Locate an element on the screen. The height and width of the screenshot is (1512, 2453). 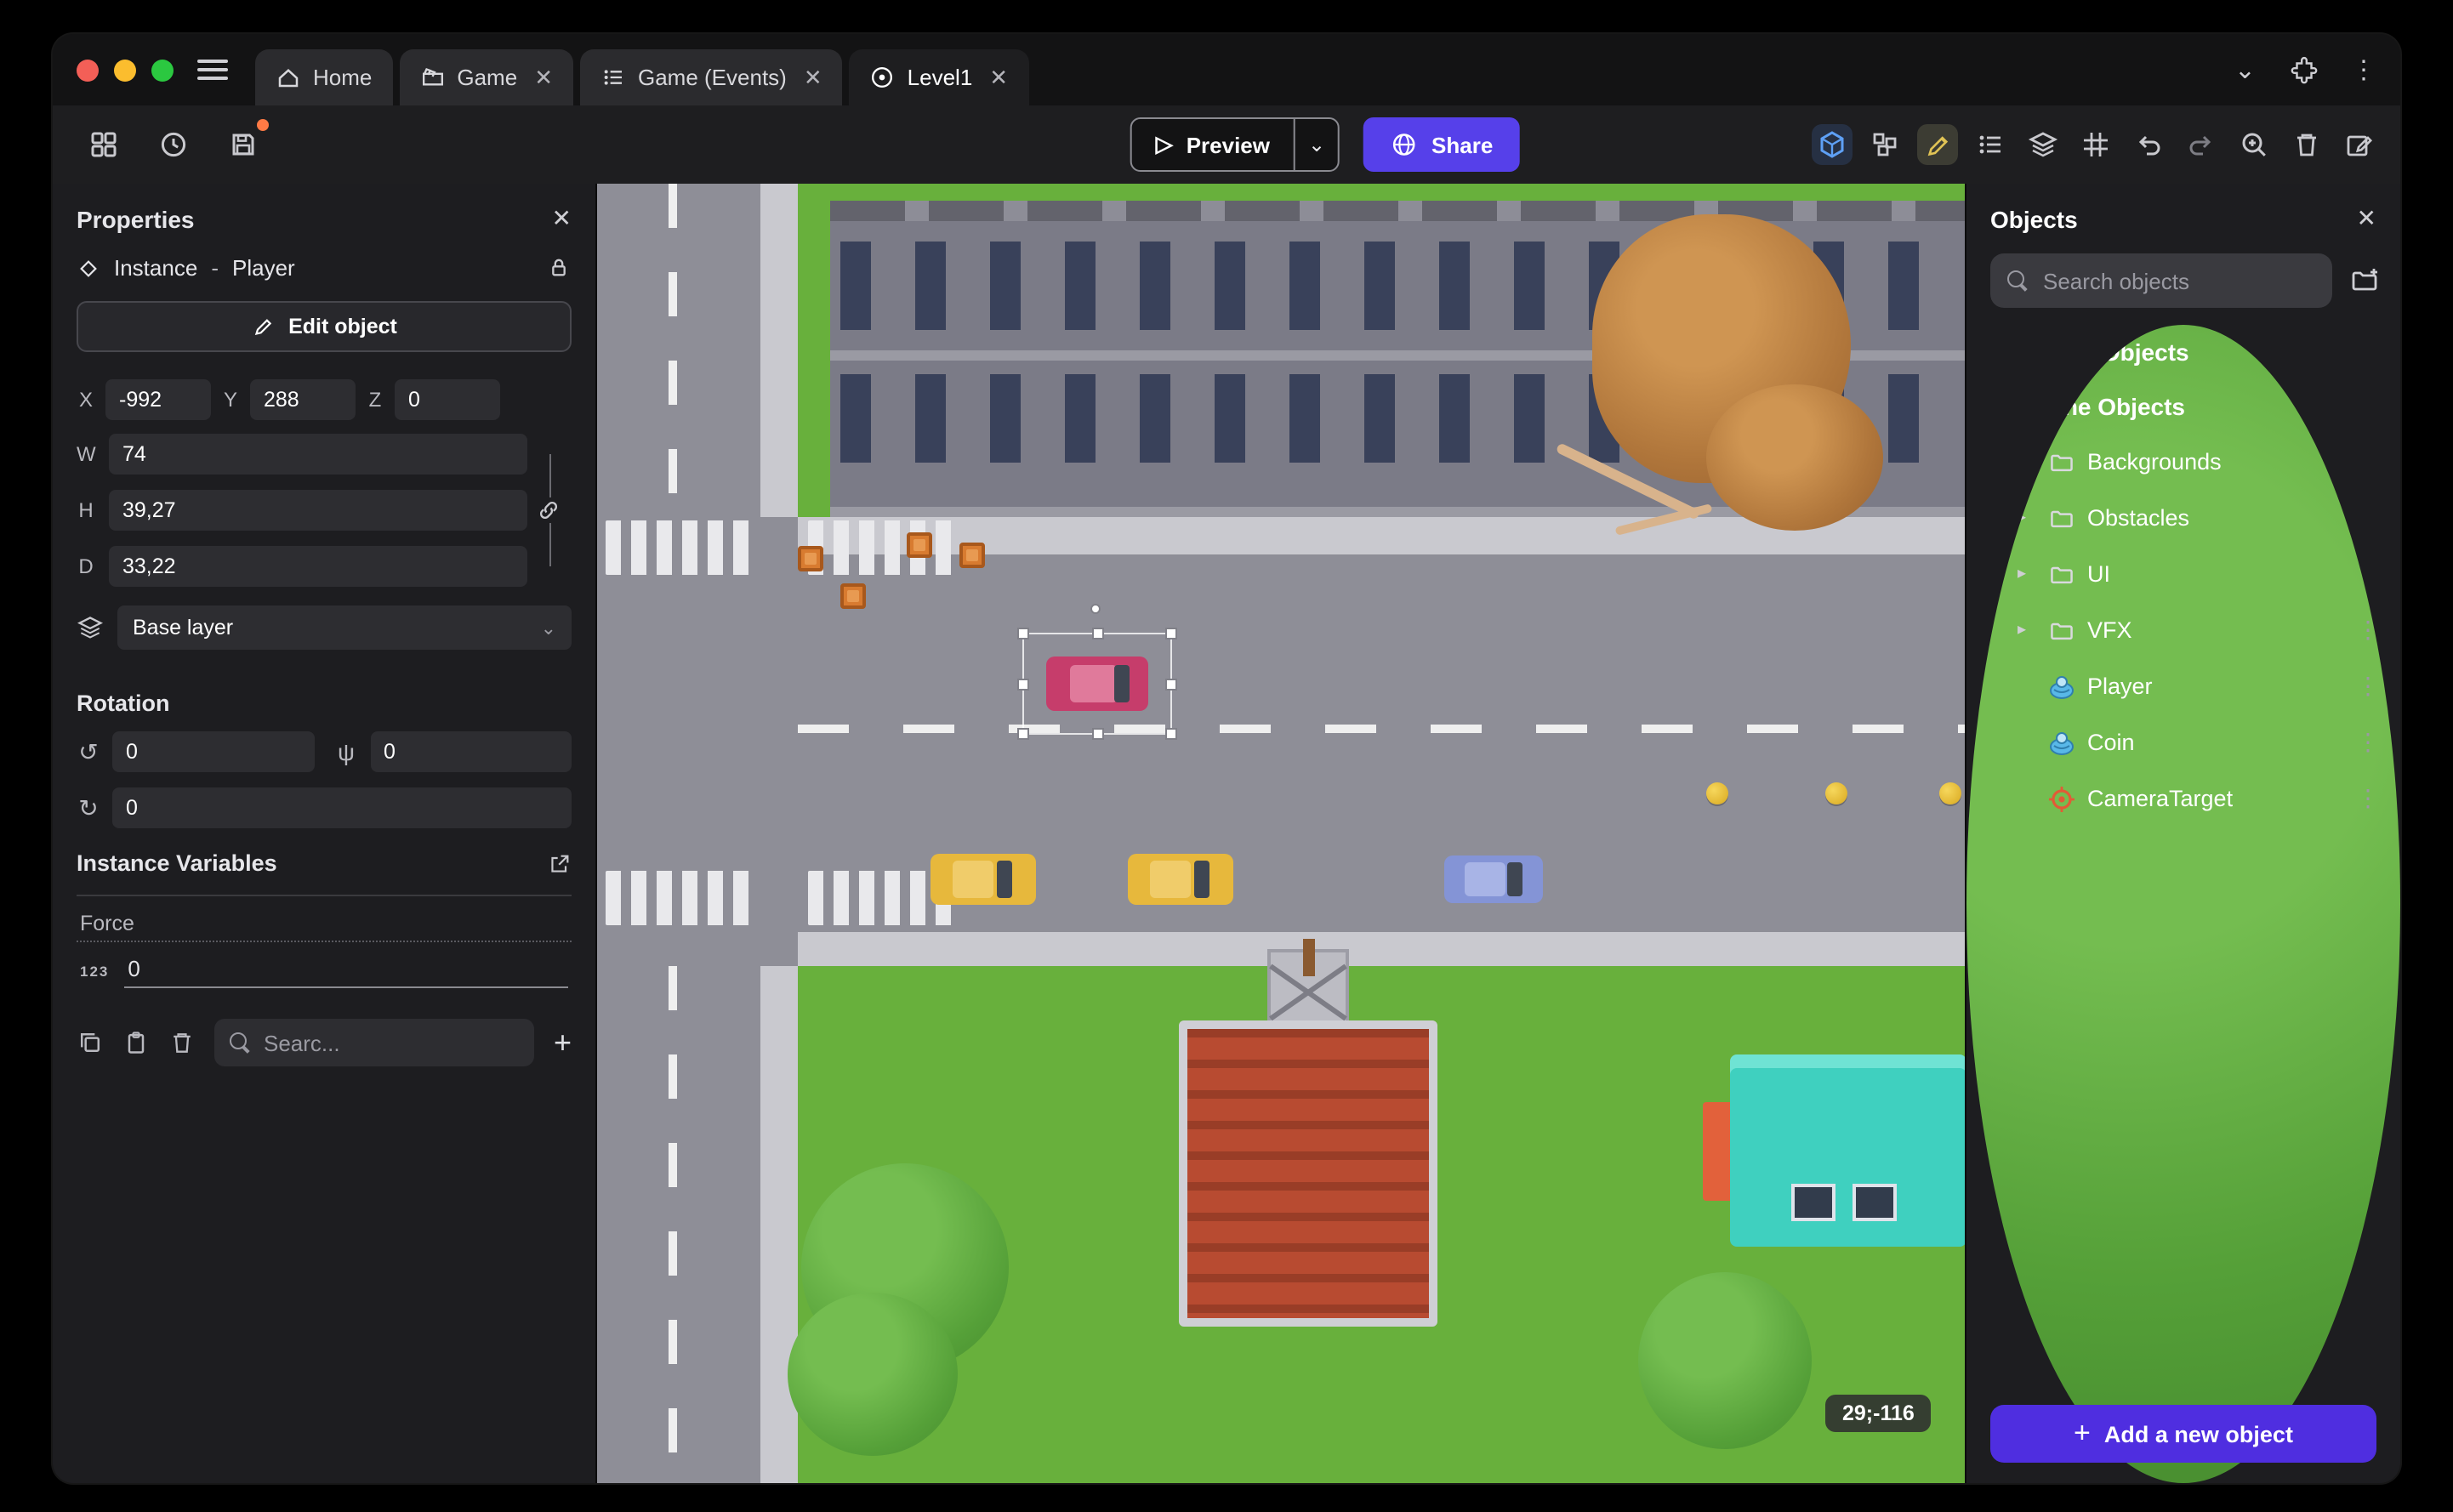
events-sheet-icon is located at coordinates (1990, 144).